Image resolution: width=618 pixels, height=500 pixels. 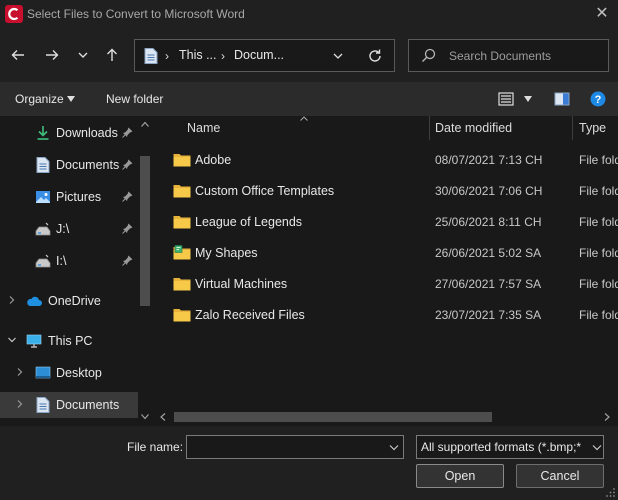 What do you see at coordinates (69, 341) in the screenshot?
I see `sidebar-item-this-pc: This PC` at bounding box center [69, 341].